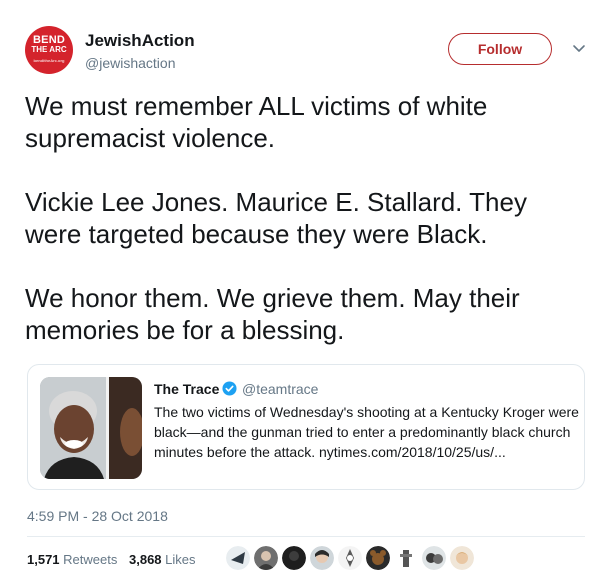  Describe the element at coordinates (280, 389) in the screenshot. I see `quoted-author-handle: @teamtrace` at that location.